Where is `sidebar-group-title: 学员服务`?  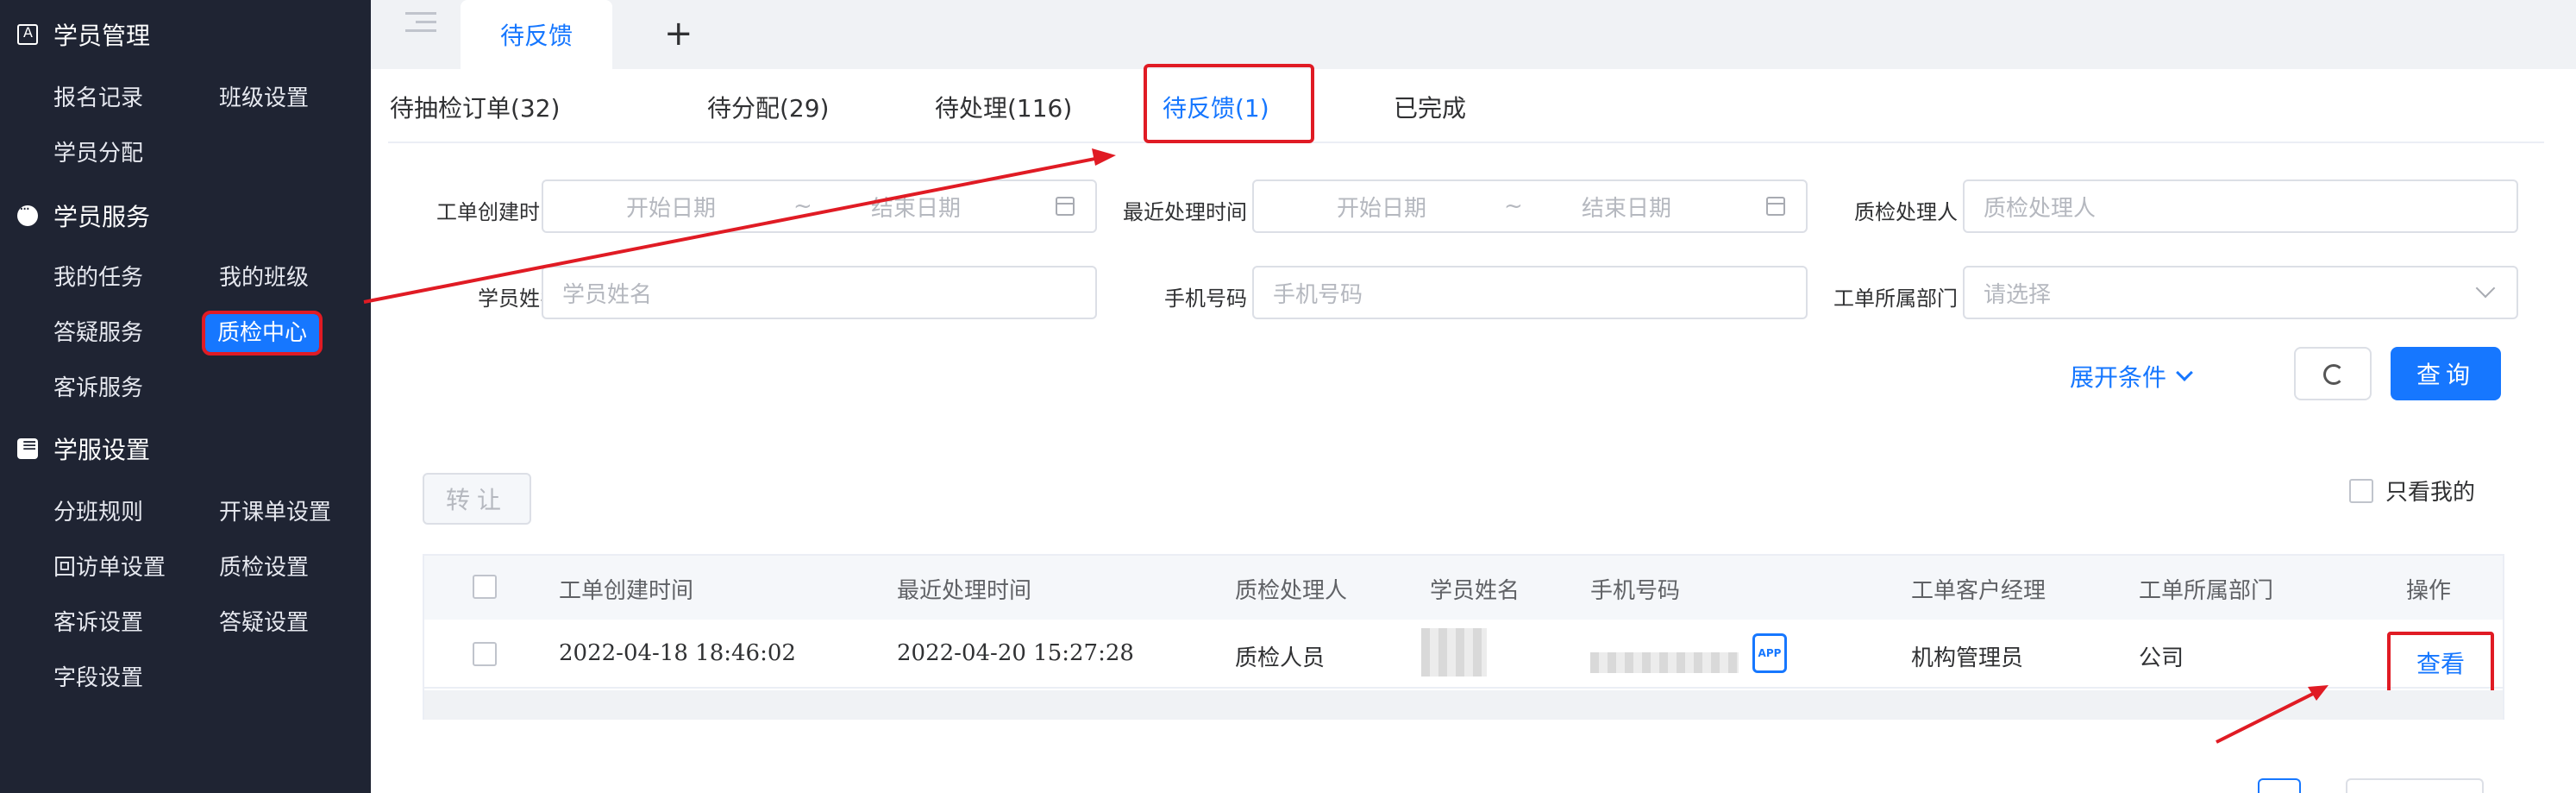 sidebar-group-title: 学员服务 is located at coordinates (102, 217).